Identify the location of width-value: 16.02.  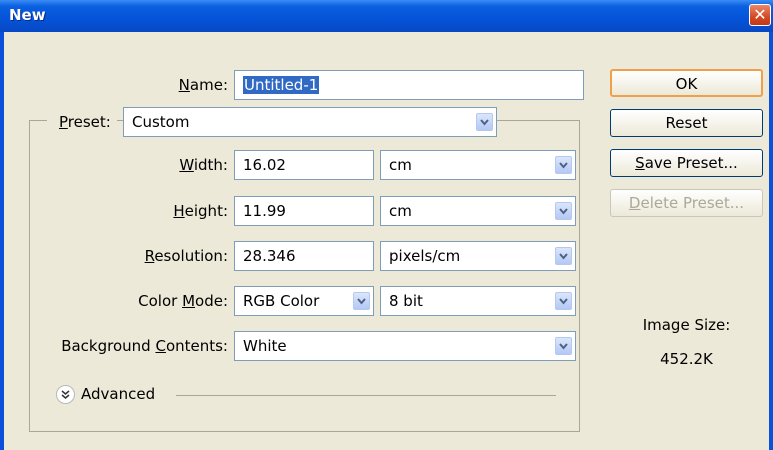
(264, 165).